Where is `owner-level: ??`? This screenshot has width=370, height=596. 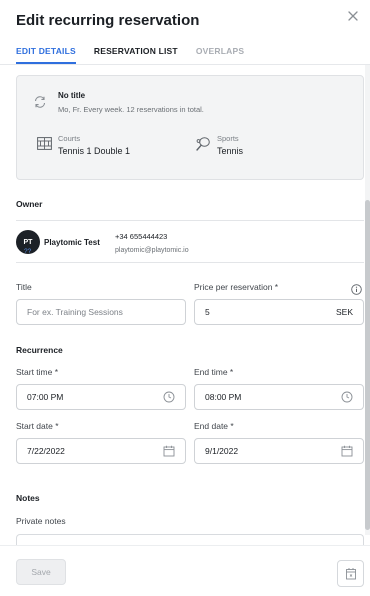
owner-level: ?? is located at coordinates (28, 251).